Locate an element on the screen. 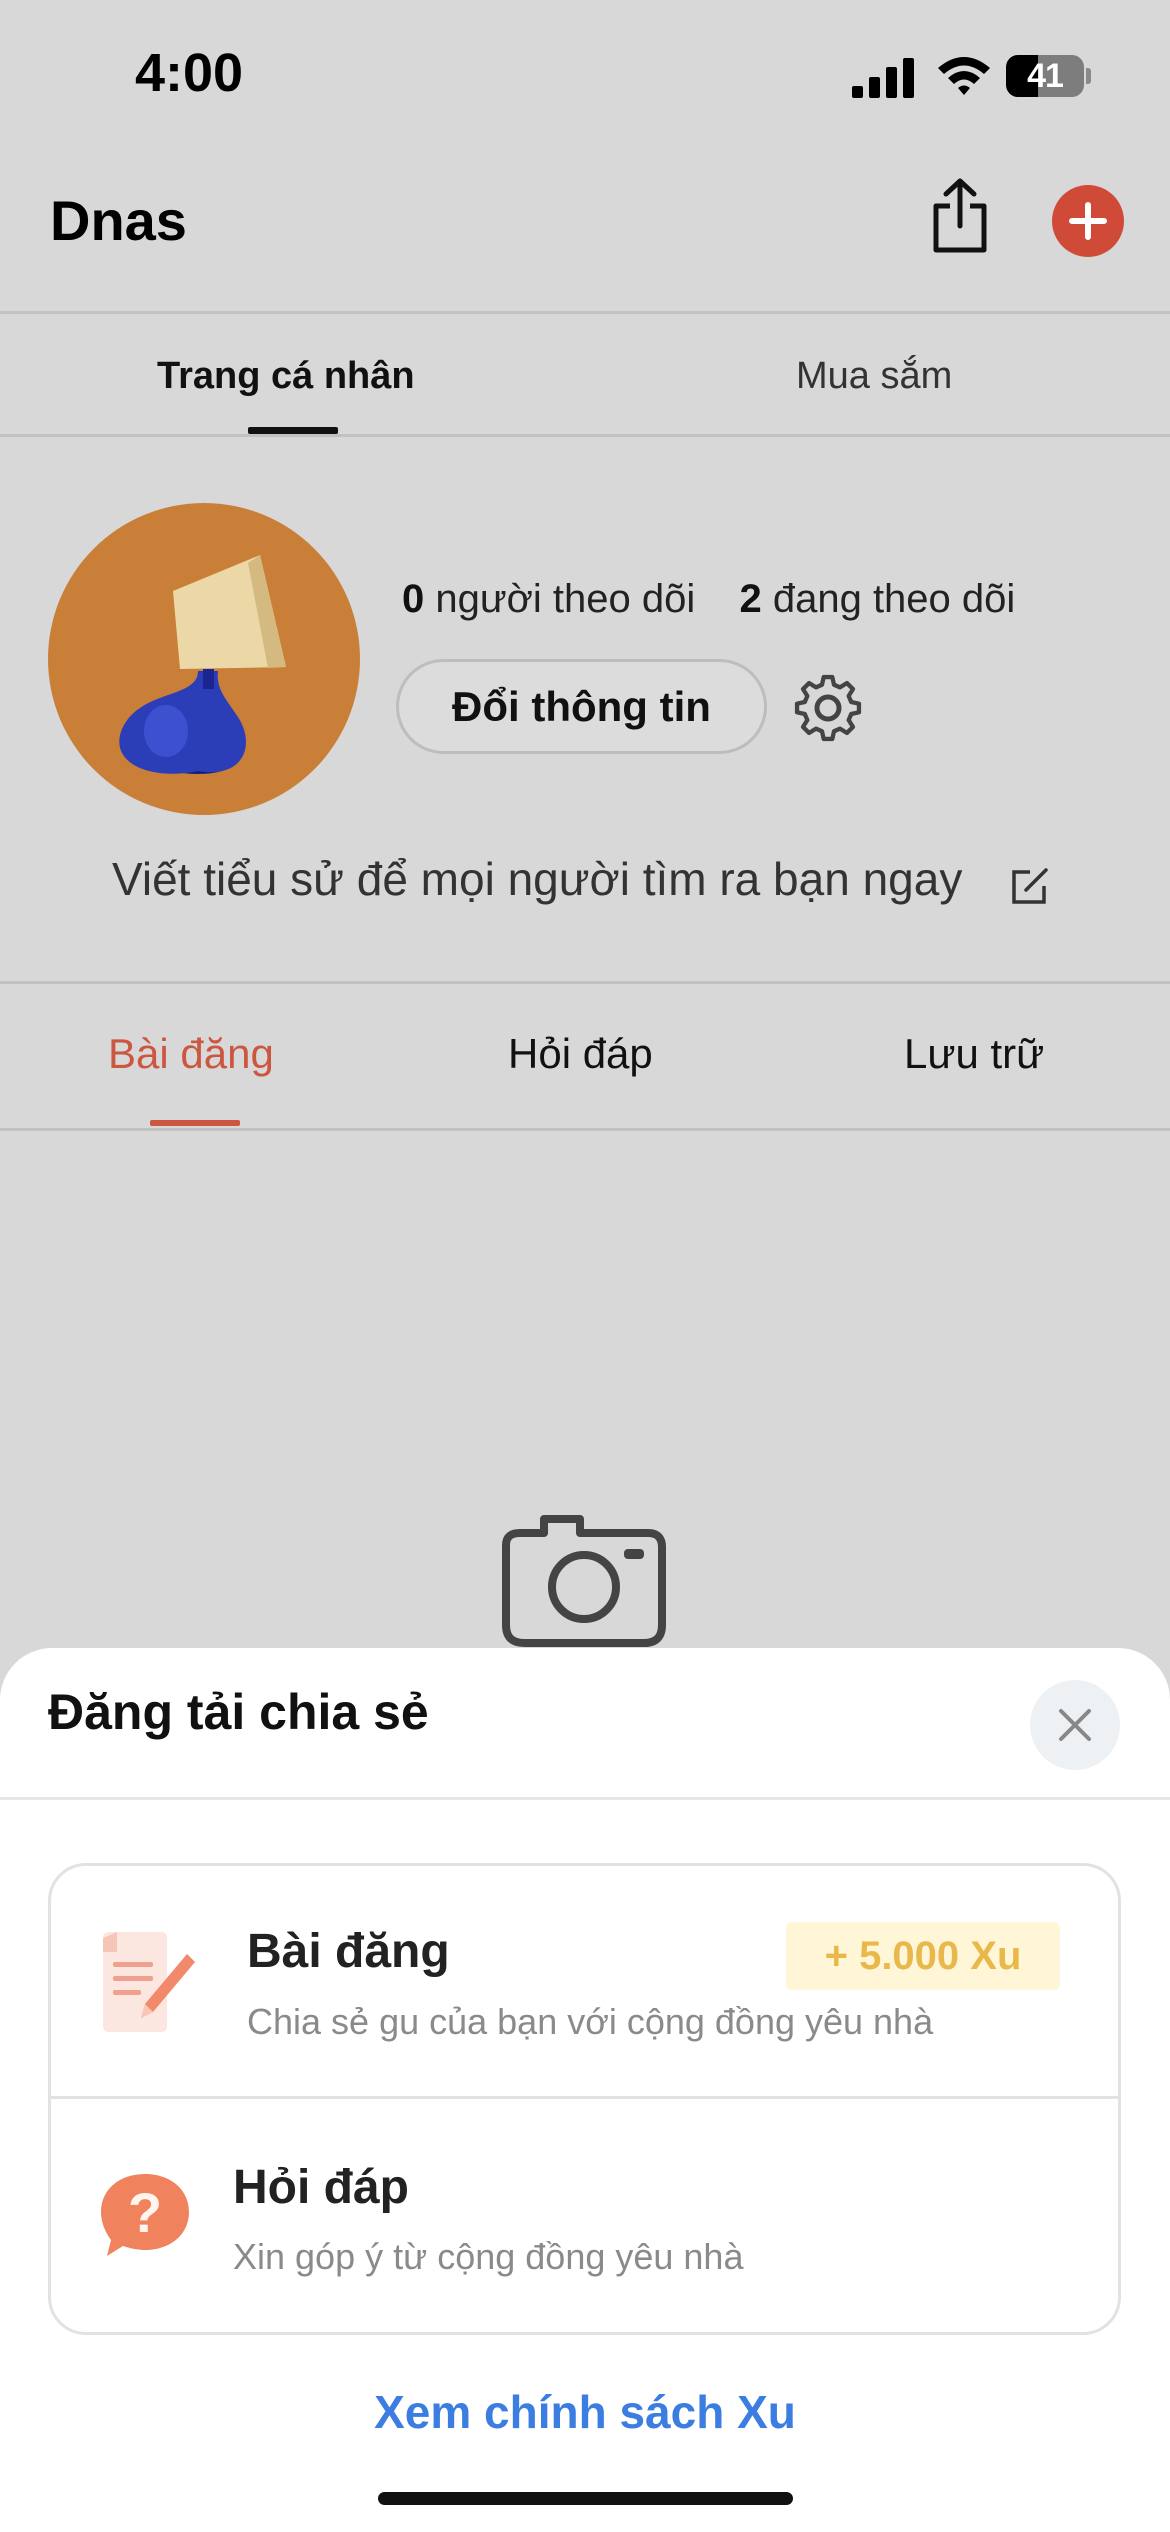  add-button is located at coordinates (1088, 221).